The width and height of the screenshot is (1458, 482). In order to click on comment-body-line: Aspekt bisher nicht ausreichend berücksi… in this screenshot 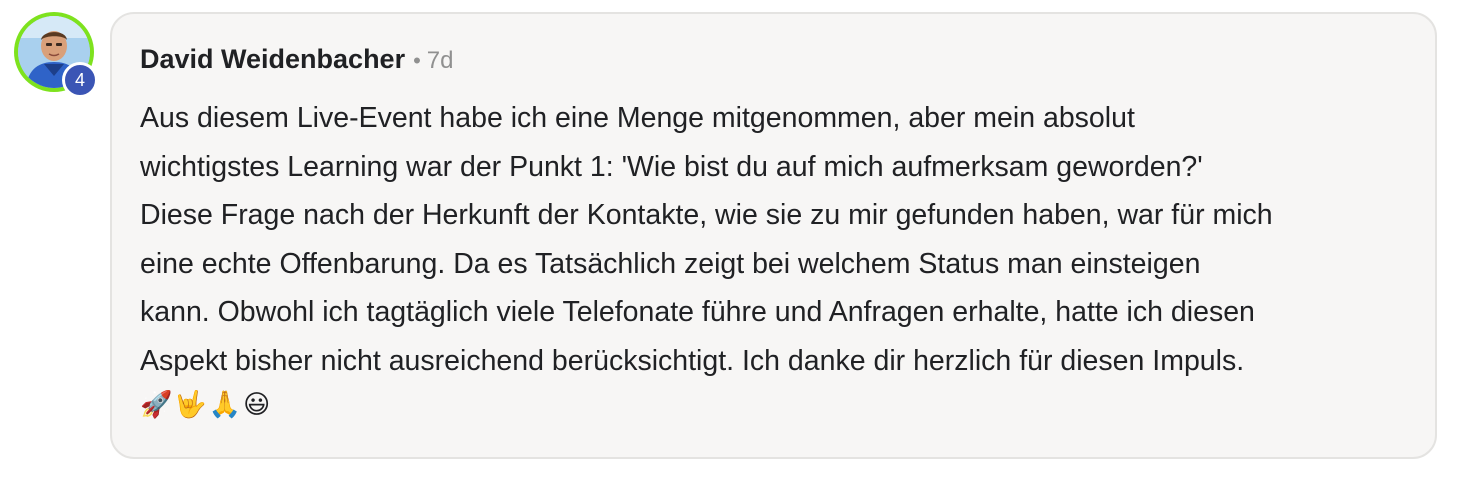, I will do `click(692, 360)`.